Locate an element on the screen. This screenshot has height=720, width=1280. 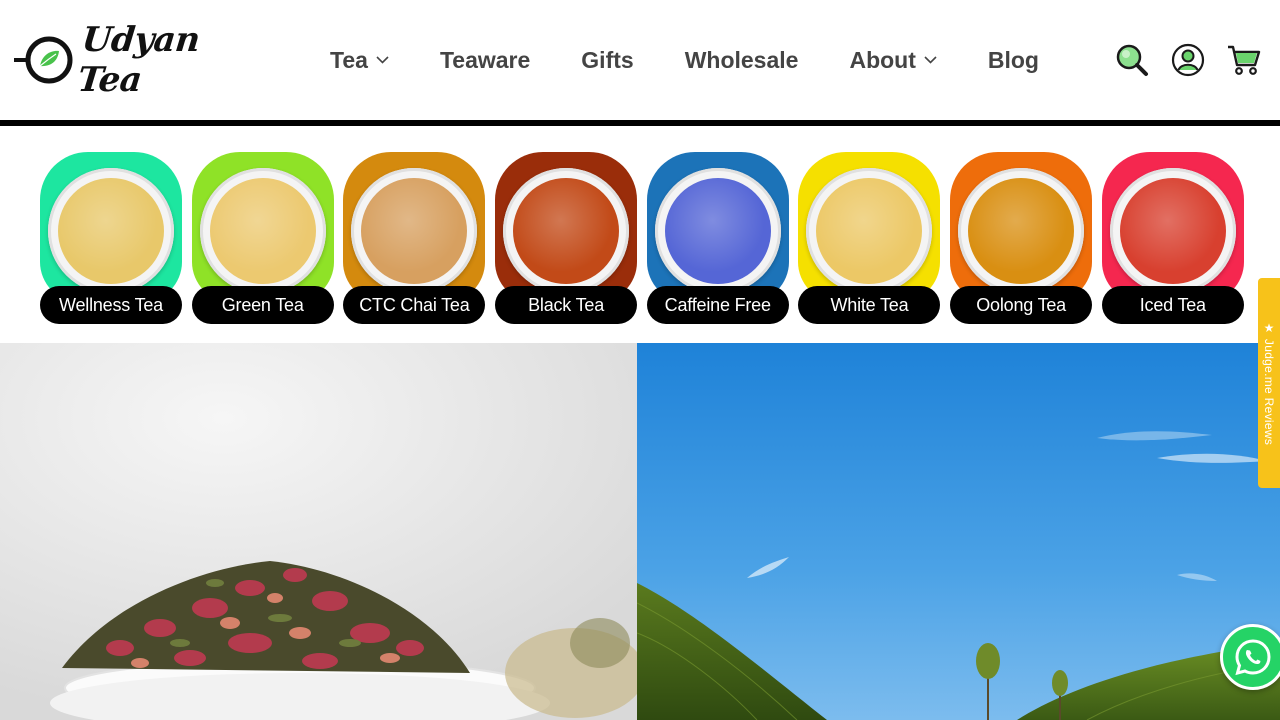
tea-cup-logo-icon is located at coordinates (43, 60).